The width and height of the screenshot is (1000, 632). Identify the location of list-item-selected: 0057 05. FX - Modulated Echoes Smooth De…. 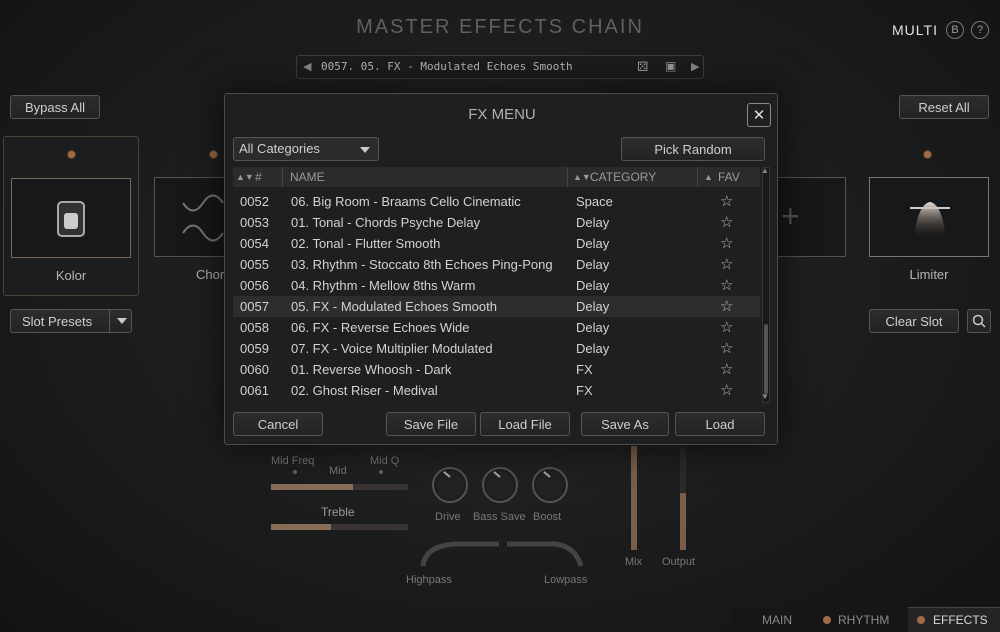
(496, 306).